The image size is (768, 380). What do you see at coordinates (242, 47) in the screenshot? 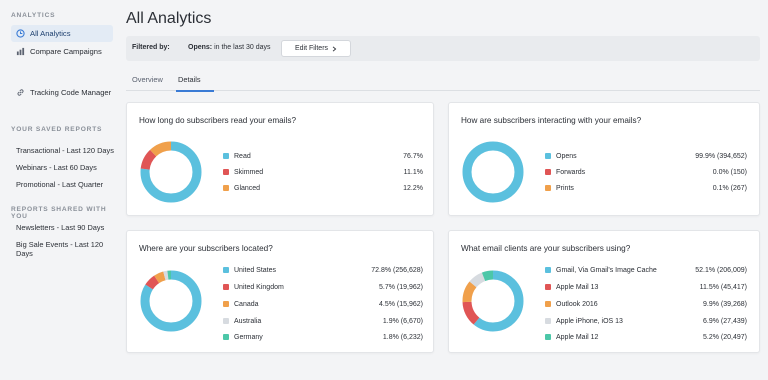
I see `filter-range: in the last 30 days` at bounding box center [242, 47].